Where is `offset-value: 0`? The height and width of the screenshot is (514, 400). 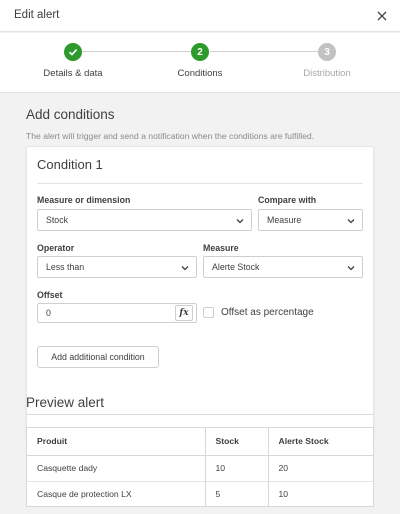
offset-value: 0 is located at coordinates (48, 313).